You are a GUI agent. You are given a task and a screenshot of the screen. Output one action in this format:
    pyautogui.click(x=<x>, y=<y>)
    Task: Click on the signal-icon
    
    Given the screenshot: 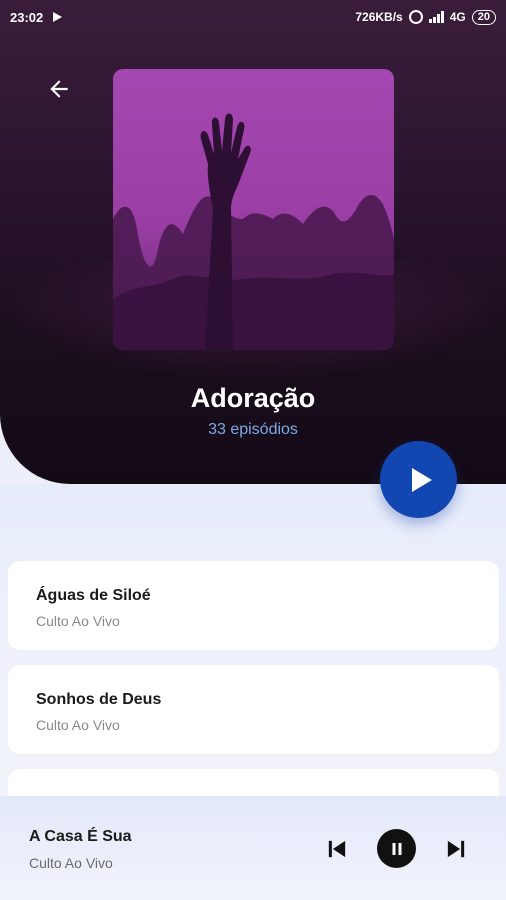 What is the action you would take?
    pyautogui.click(x=436, y=17)
    